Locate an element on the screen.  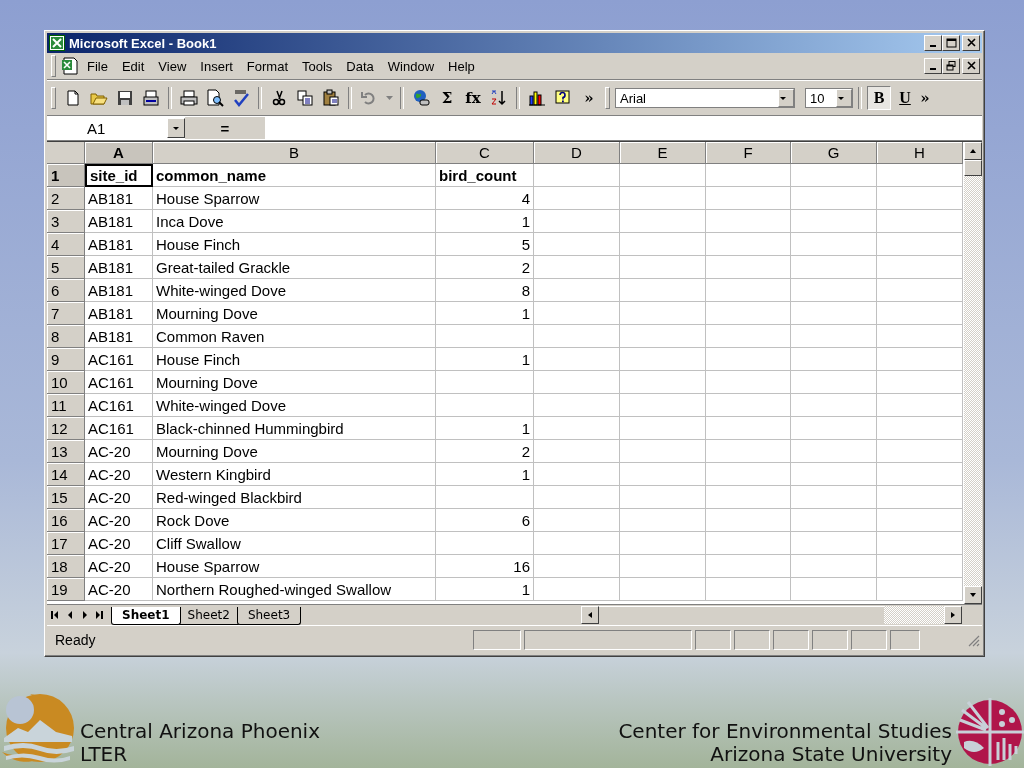
format-button: B is located at coordinates (879, 98).